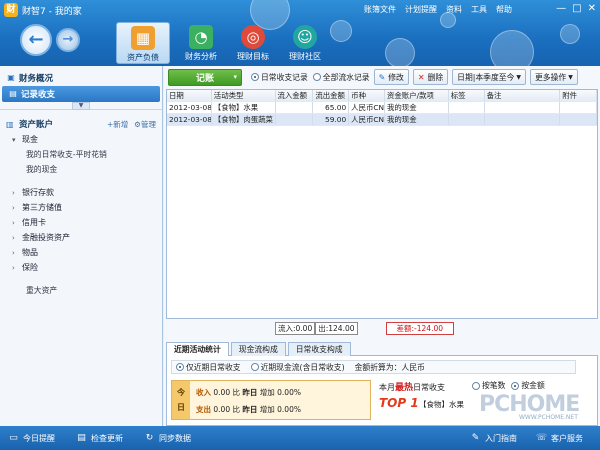 The image size is (600, 450). Describe the element at coordinates (561, 8) in the screenshot. I see `minimize-icon: —` at that location.